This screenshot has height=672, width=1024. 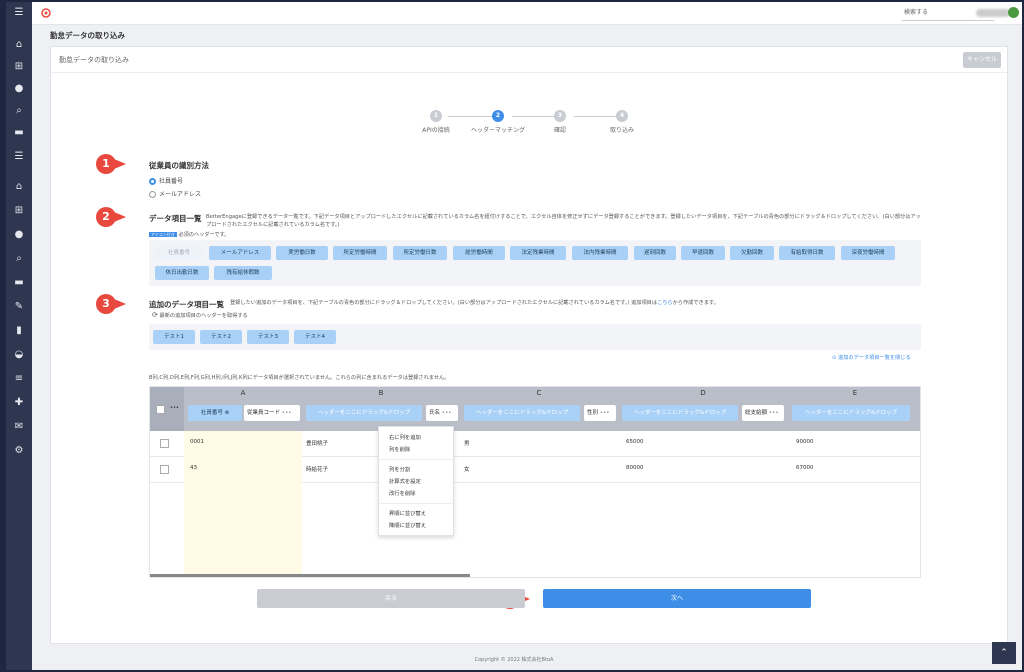 I want to click on column-e-drop-zone: ヘッダーをここにドラッグ&ドロップ, so click(x=851, y=413).